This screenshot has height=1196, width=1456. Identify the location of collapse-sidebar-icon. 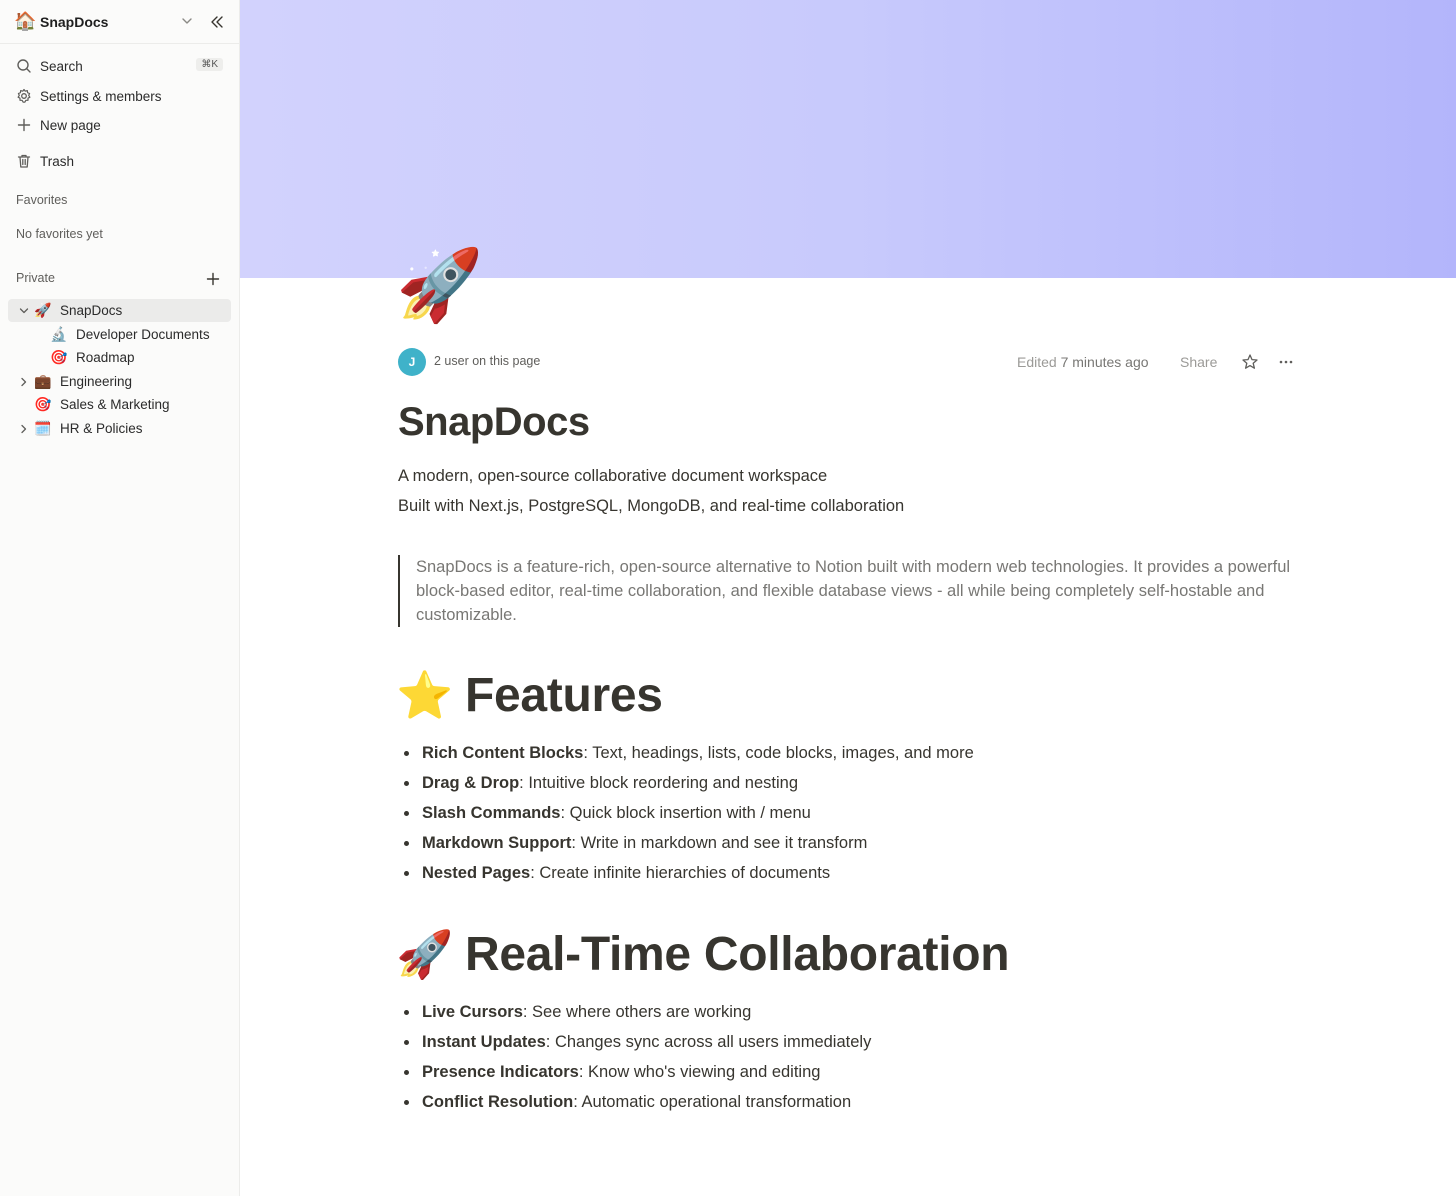
(217, 22).